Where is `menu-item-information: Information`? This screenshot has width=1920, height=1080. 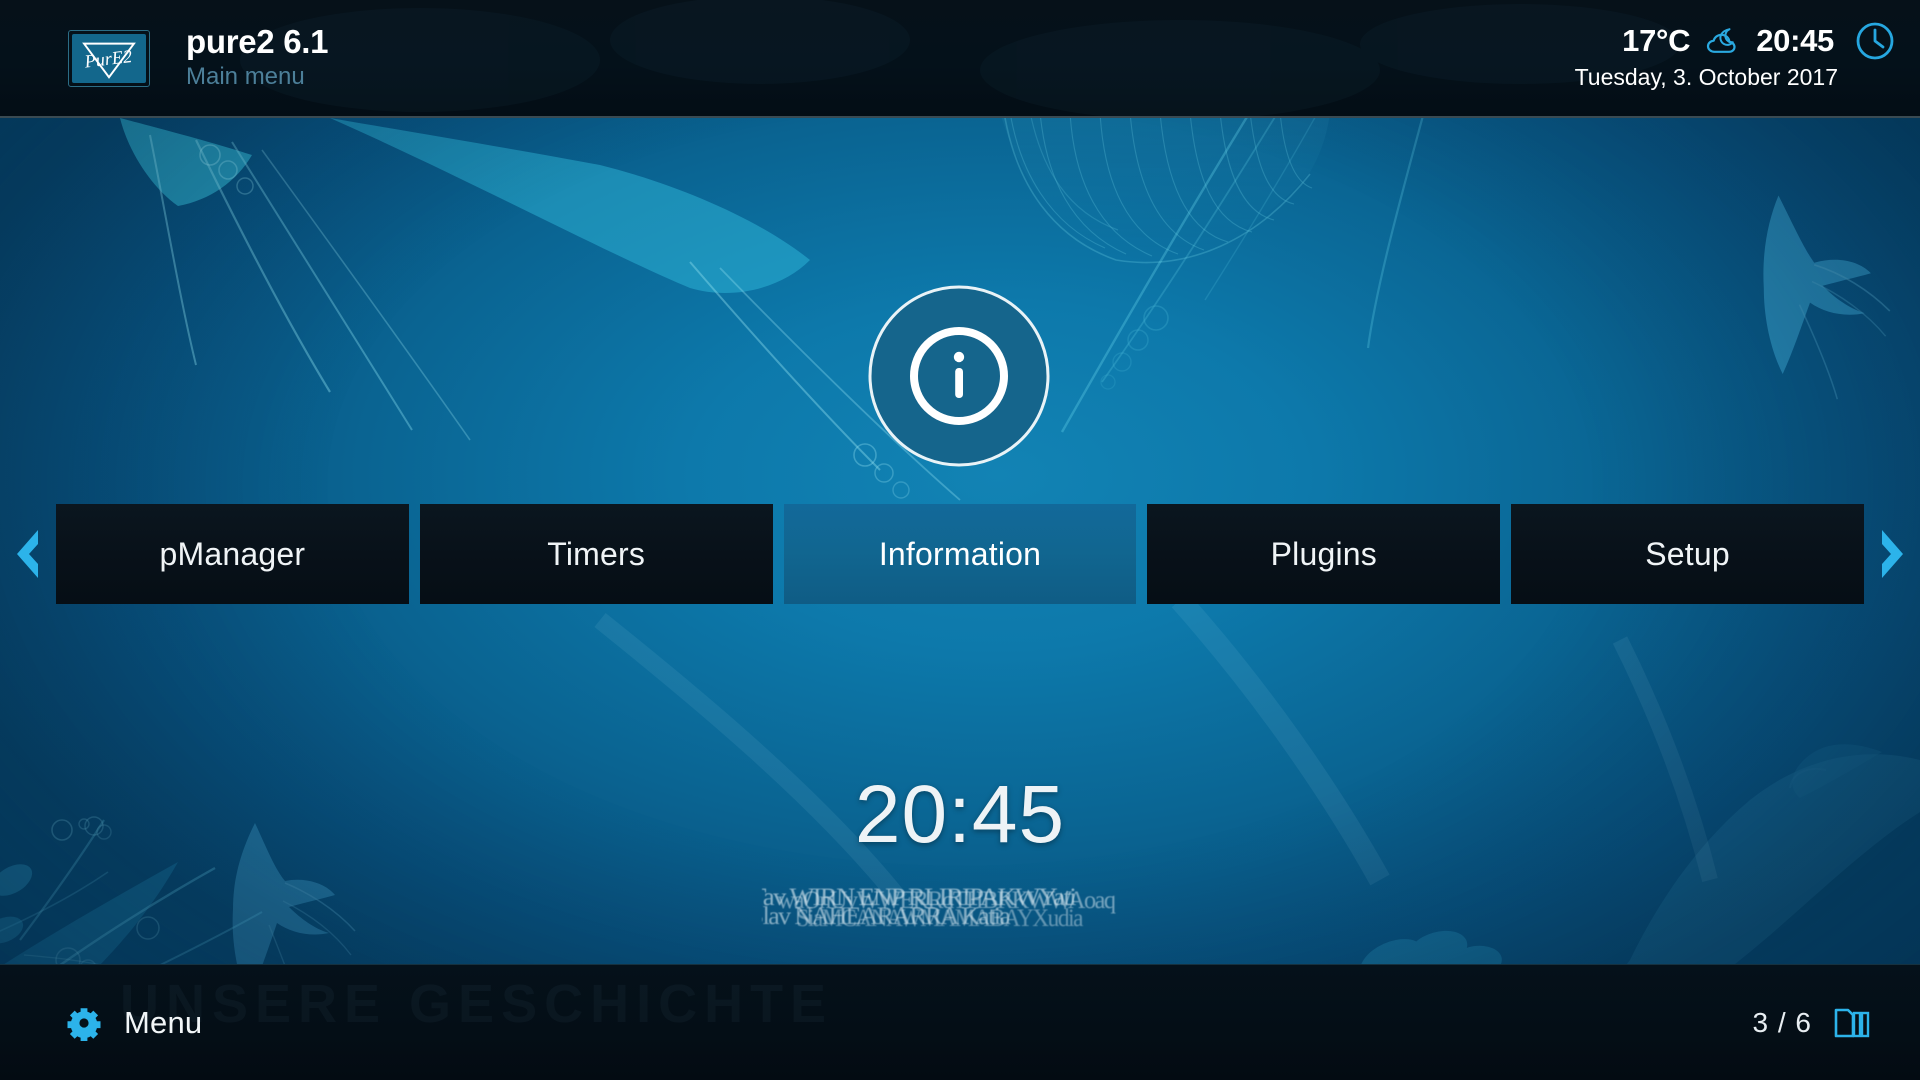 menu-item-information: Information is located at coordinates (960, 554).